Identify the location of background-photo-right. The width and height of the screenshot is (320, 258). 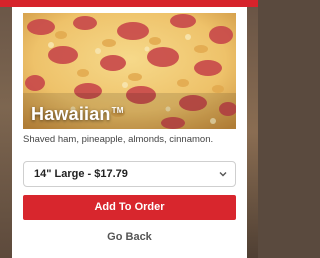
(252, 132).